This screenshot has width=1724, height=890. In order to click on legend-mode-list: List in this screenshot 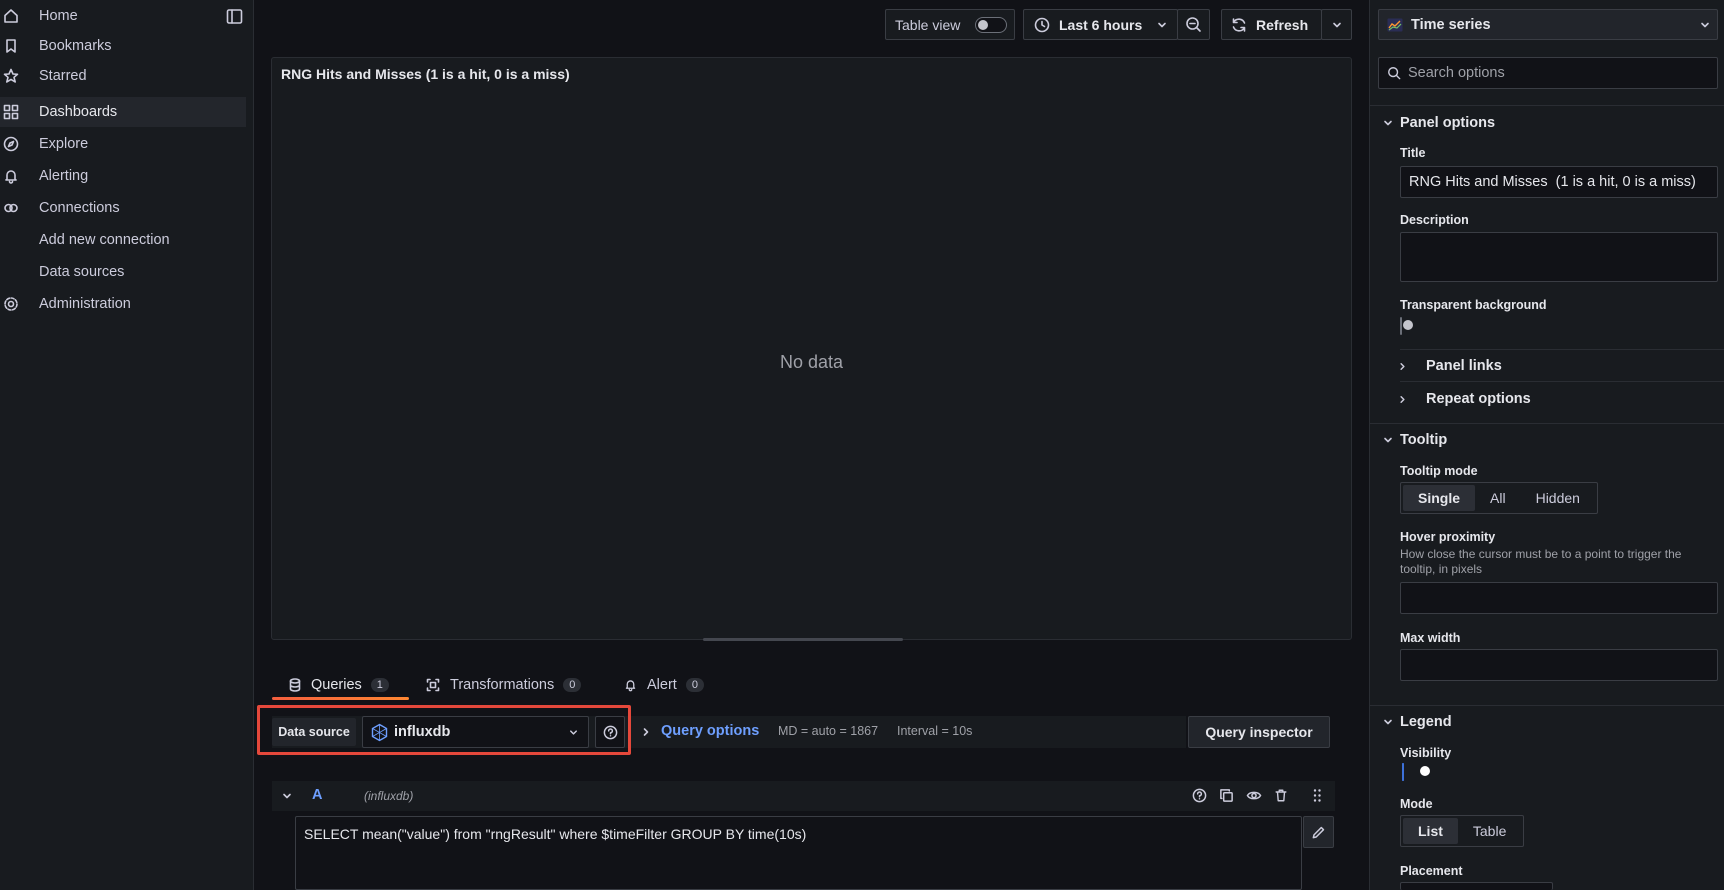, I will do `click(1430, 831)`.